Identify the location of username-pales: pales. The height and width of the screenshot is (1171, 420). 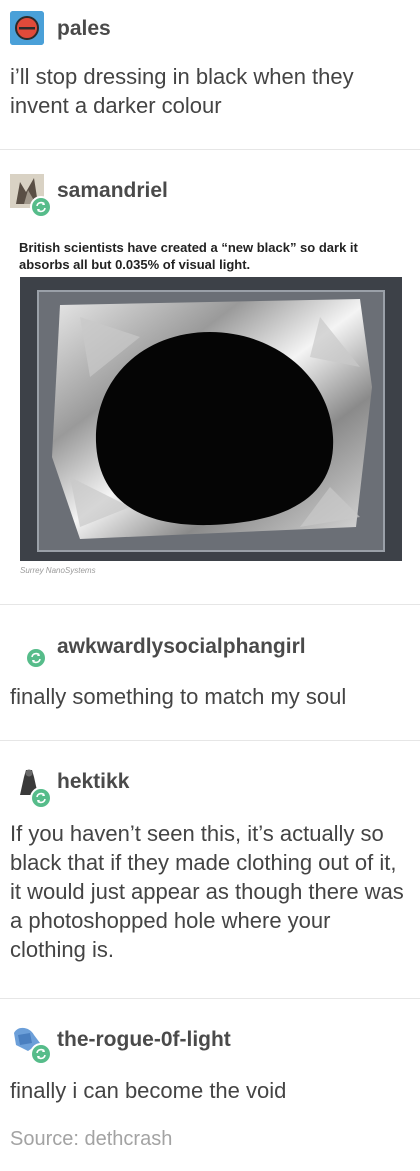
(84, 29).